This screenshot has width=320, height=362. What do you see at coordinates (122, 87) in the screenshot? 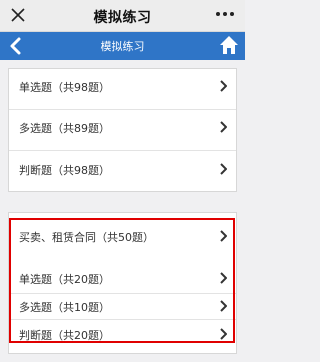
I see `list-item-single-choice: 单选题（共98题）` at bounding box center [122, 87].